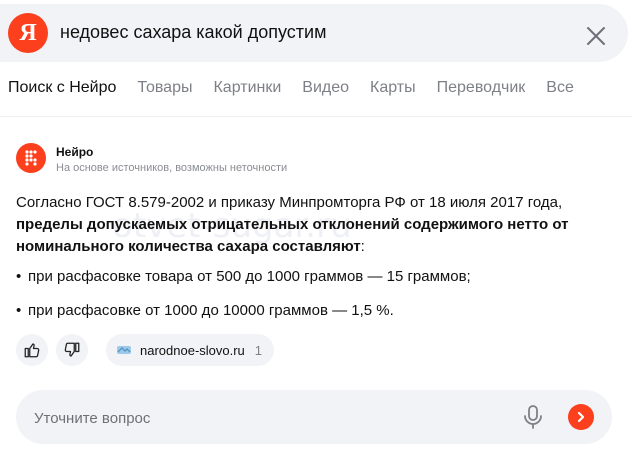  What do you see at coordinates (193, 32) in the screenshot?
I see `search-query: недовес сахара какой допустим` at bounding box center [193, 32].